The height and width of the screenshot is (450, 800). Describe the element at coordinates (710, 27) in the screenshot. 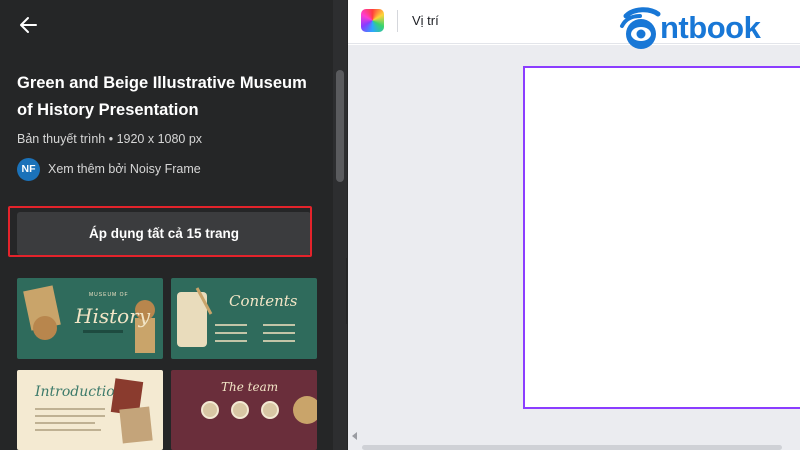

I see `logo-text: ntbook` at that location.